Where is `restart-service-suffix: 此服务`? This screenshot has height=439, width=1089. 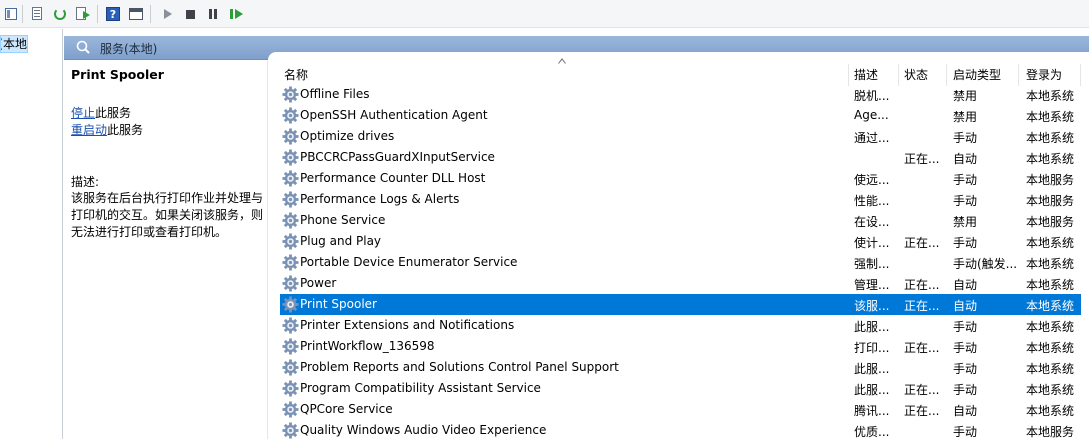 restart-service-suffix: 此服务 is located at coordinates (125, 130).